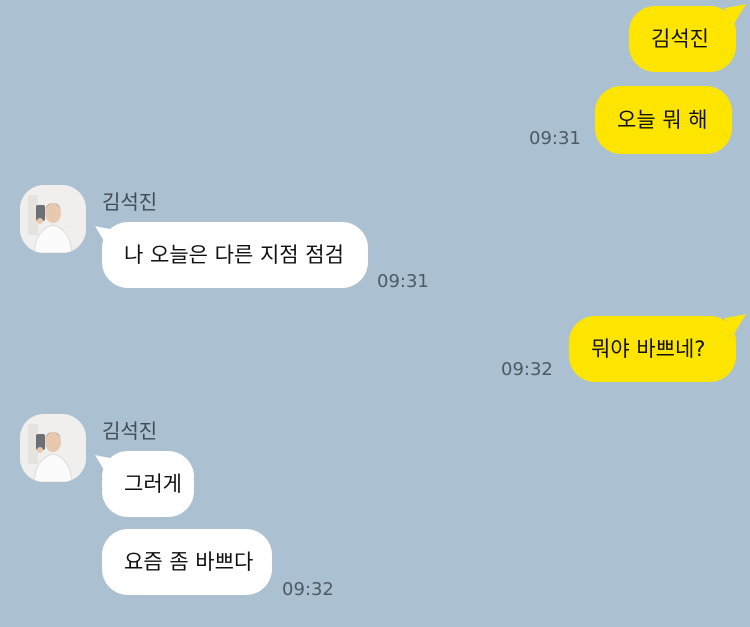  I want to click on other-message-bubble: 그러게, so click(148, 484).